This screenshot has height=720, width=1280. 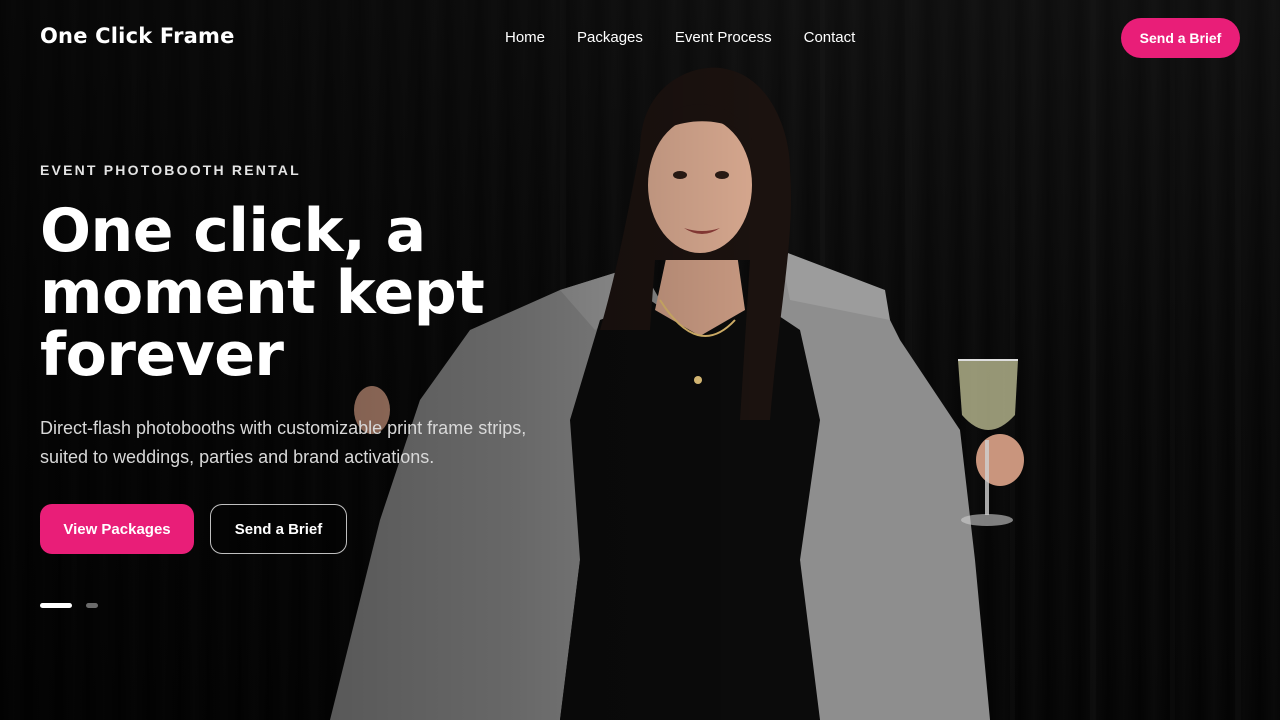 I want to click on nav-item-contact: Contact, so click(x=830, y=37).